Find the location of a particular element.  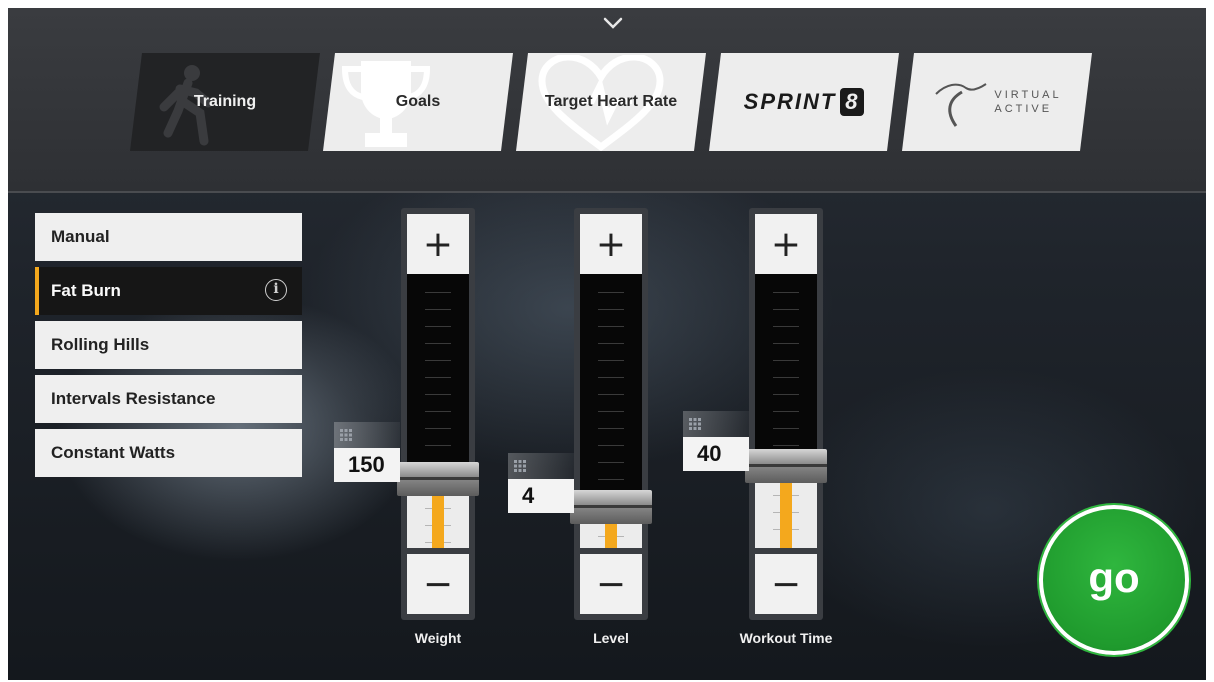

tab-virtual-active: VIRTUAL ACTIVE is located at coordinates (997, 102).